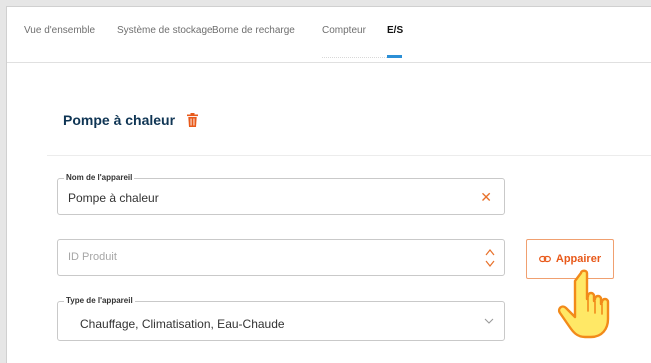 This screenshot has width=651, height=363. What do you see at coordinates (165, 30) in the screenshot?
I see `tab-storage-system: Système de stockage` at bounding box center [165, 30].